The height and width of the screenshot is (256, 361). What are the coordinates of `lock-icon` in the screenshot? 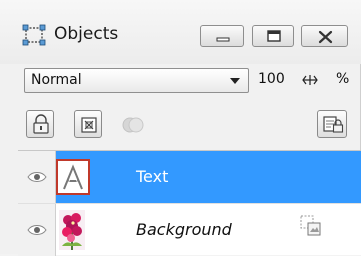 It's located at (41, 124).